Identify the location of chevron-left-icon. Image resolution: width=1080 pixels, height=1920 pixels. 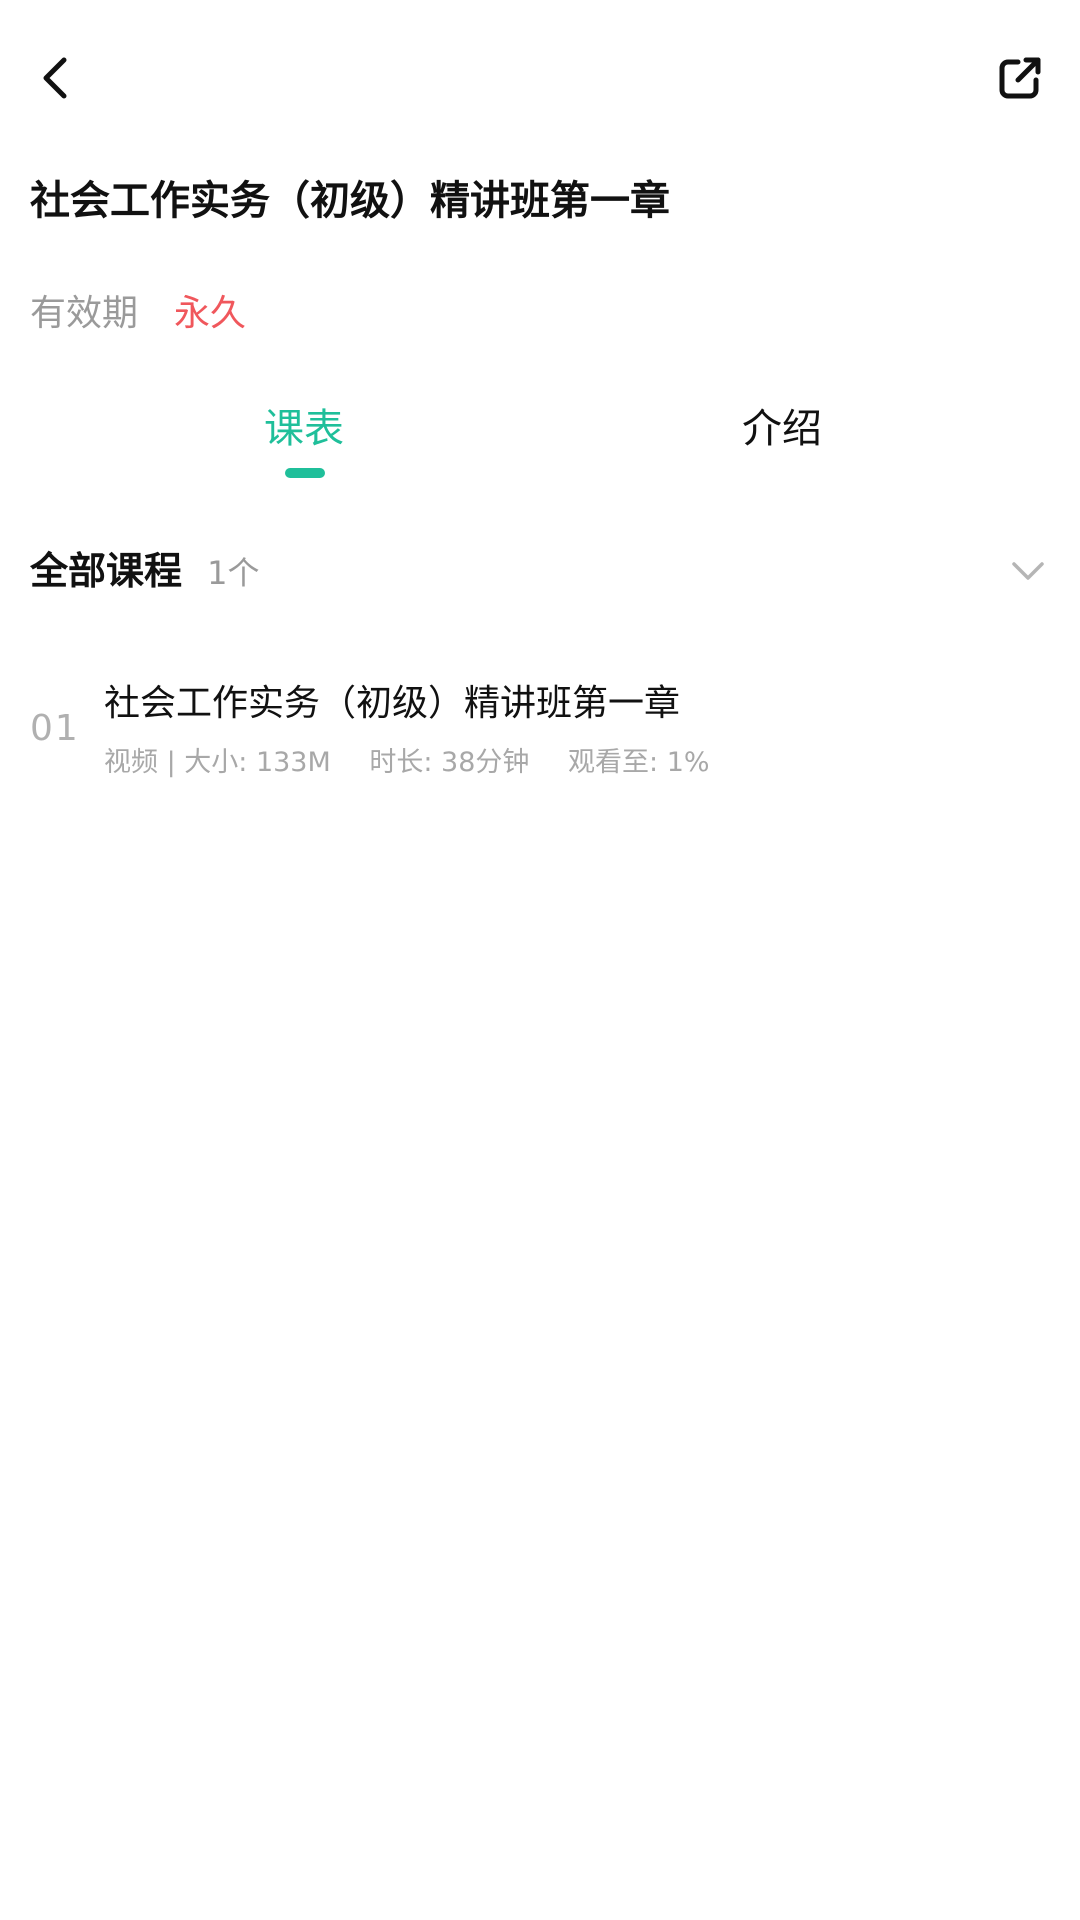
(55, 78).